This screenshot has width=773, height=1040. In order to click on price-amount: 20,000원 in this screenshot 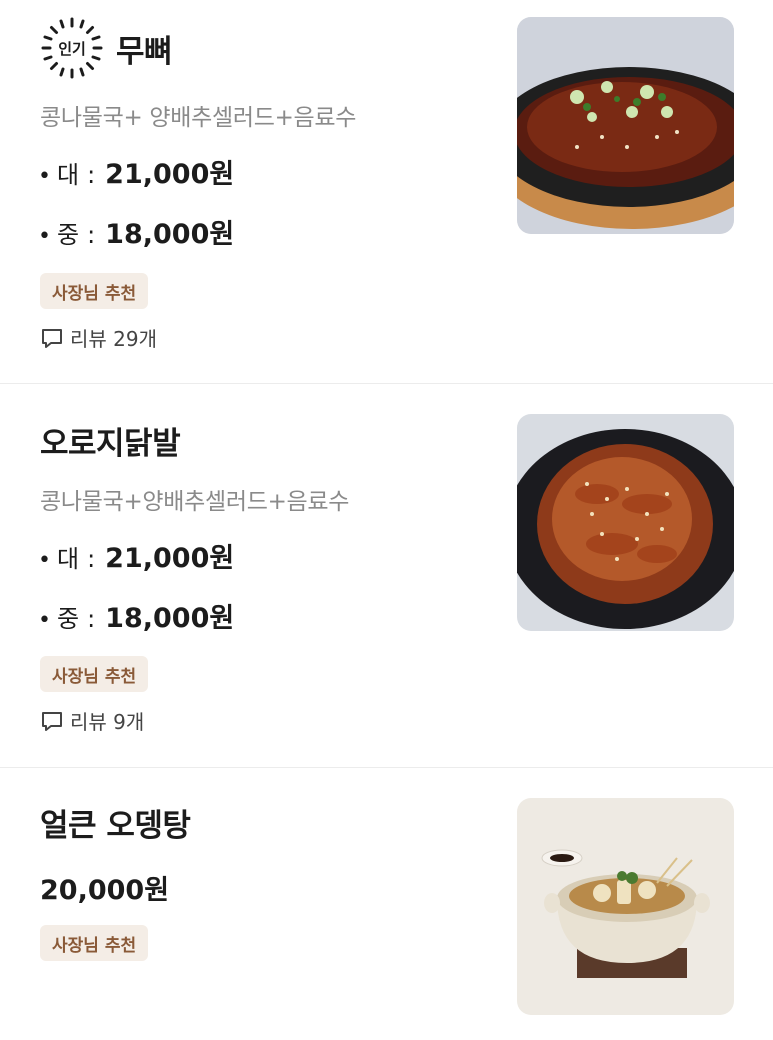, I will do `click(105, 890)`.